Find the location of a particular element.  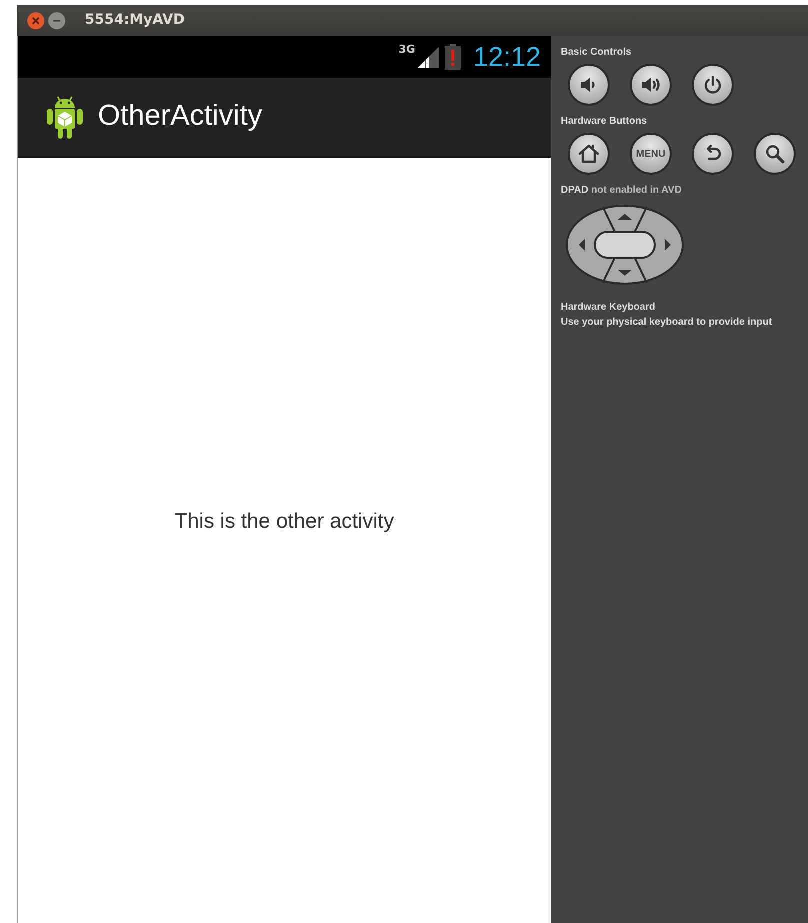

dpad-drawing is located at coordinates (625, 245).